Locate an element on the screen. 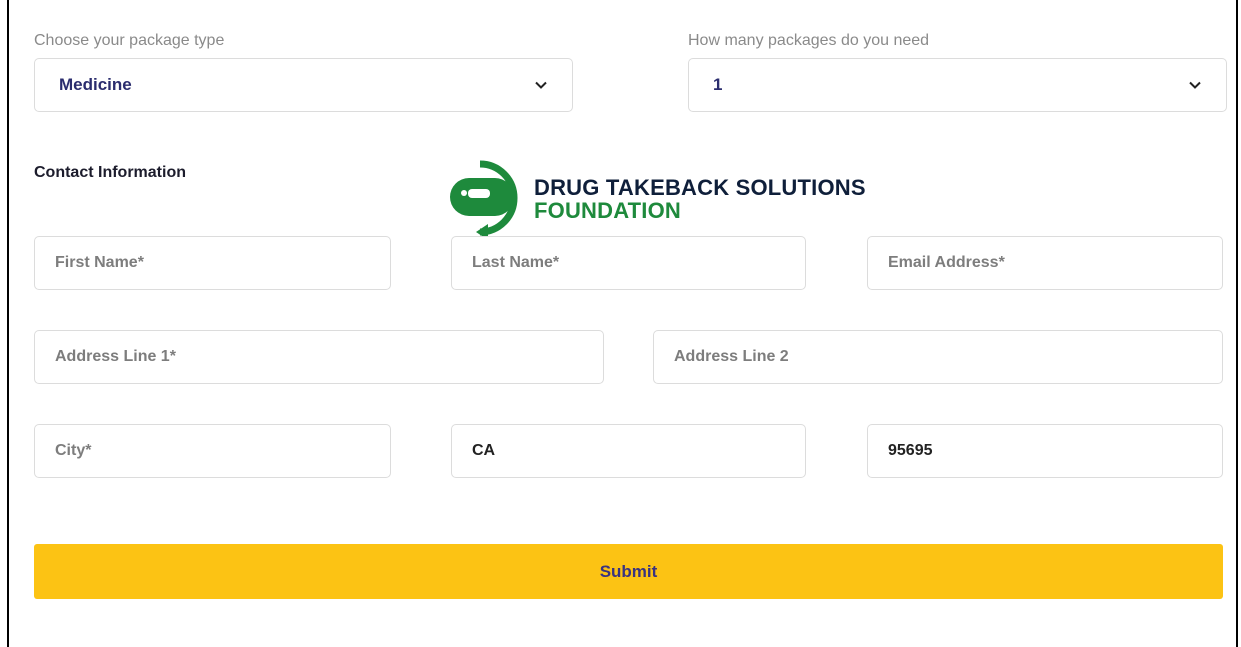 The height and width of the screenshot is (647, 1241). logo-title: DRUG TAKEBACK SOLUTIONS is located at coordinates (700, 187).